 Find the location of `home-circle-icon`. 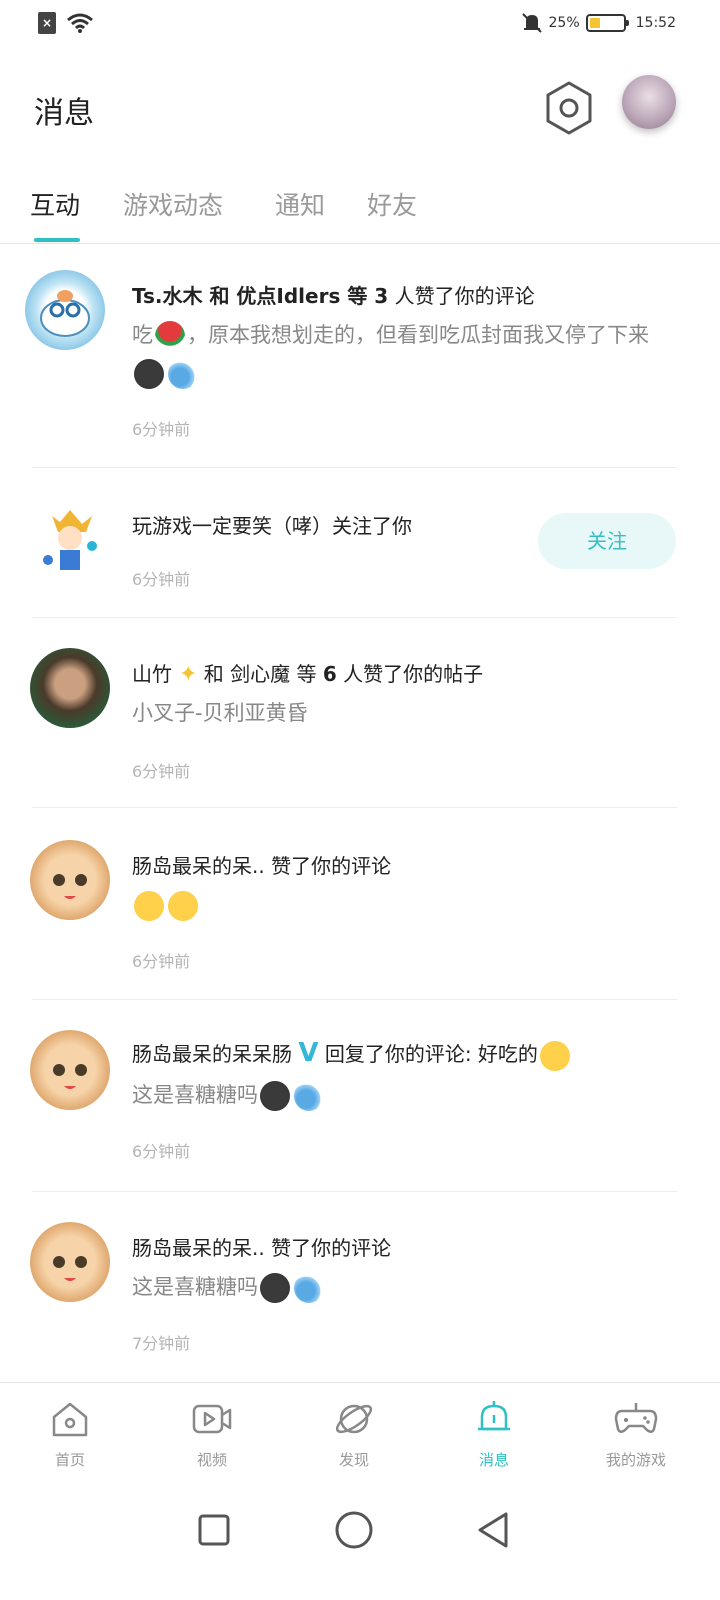

home-circle-icon is located at coordinates (354, 1530).